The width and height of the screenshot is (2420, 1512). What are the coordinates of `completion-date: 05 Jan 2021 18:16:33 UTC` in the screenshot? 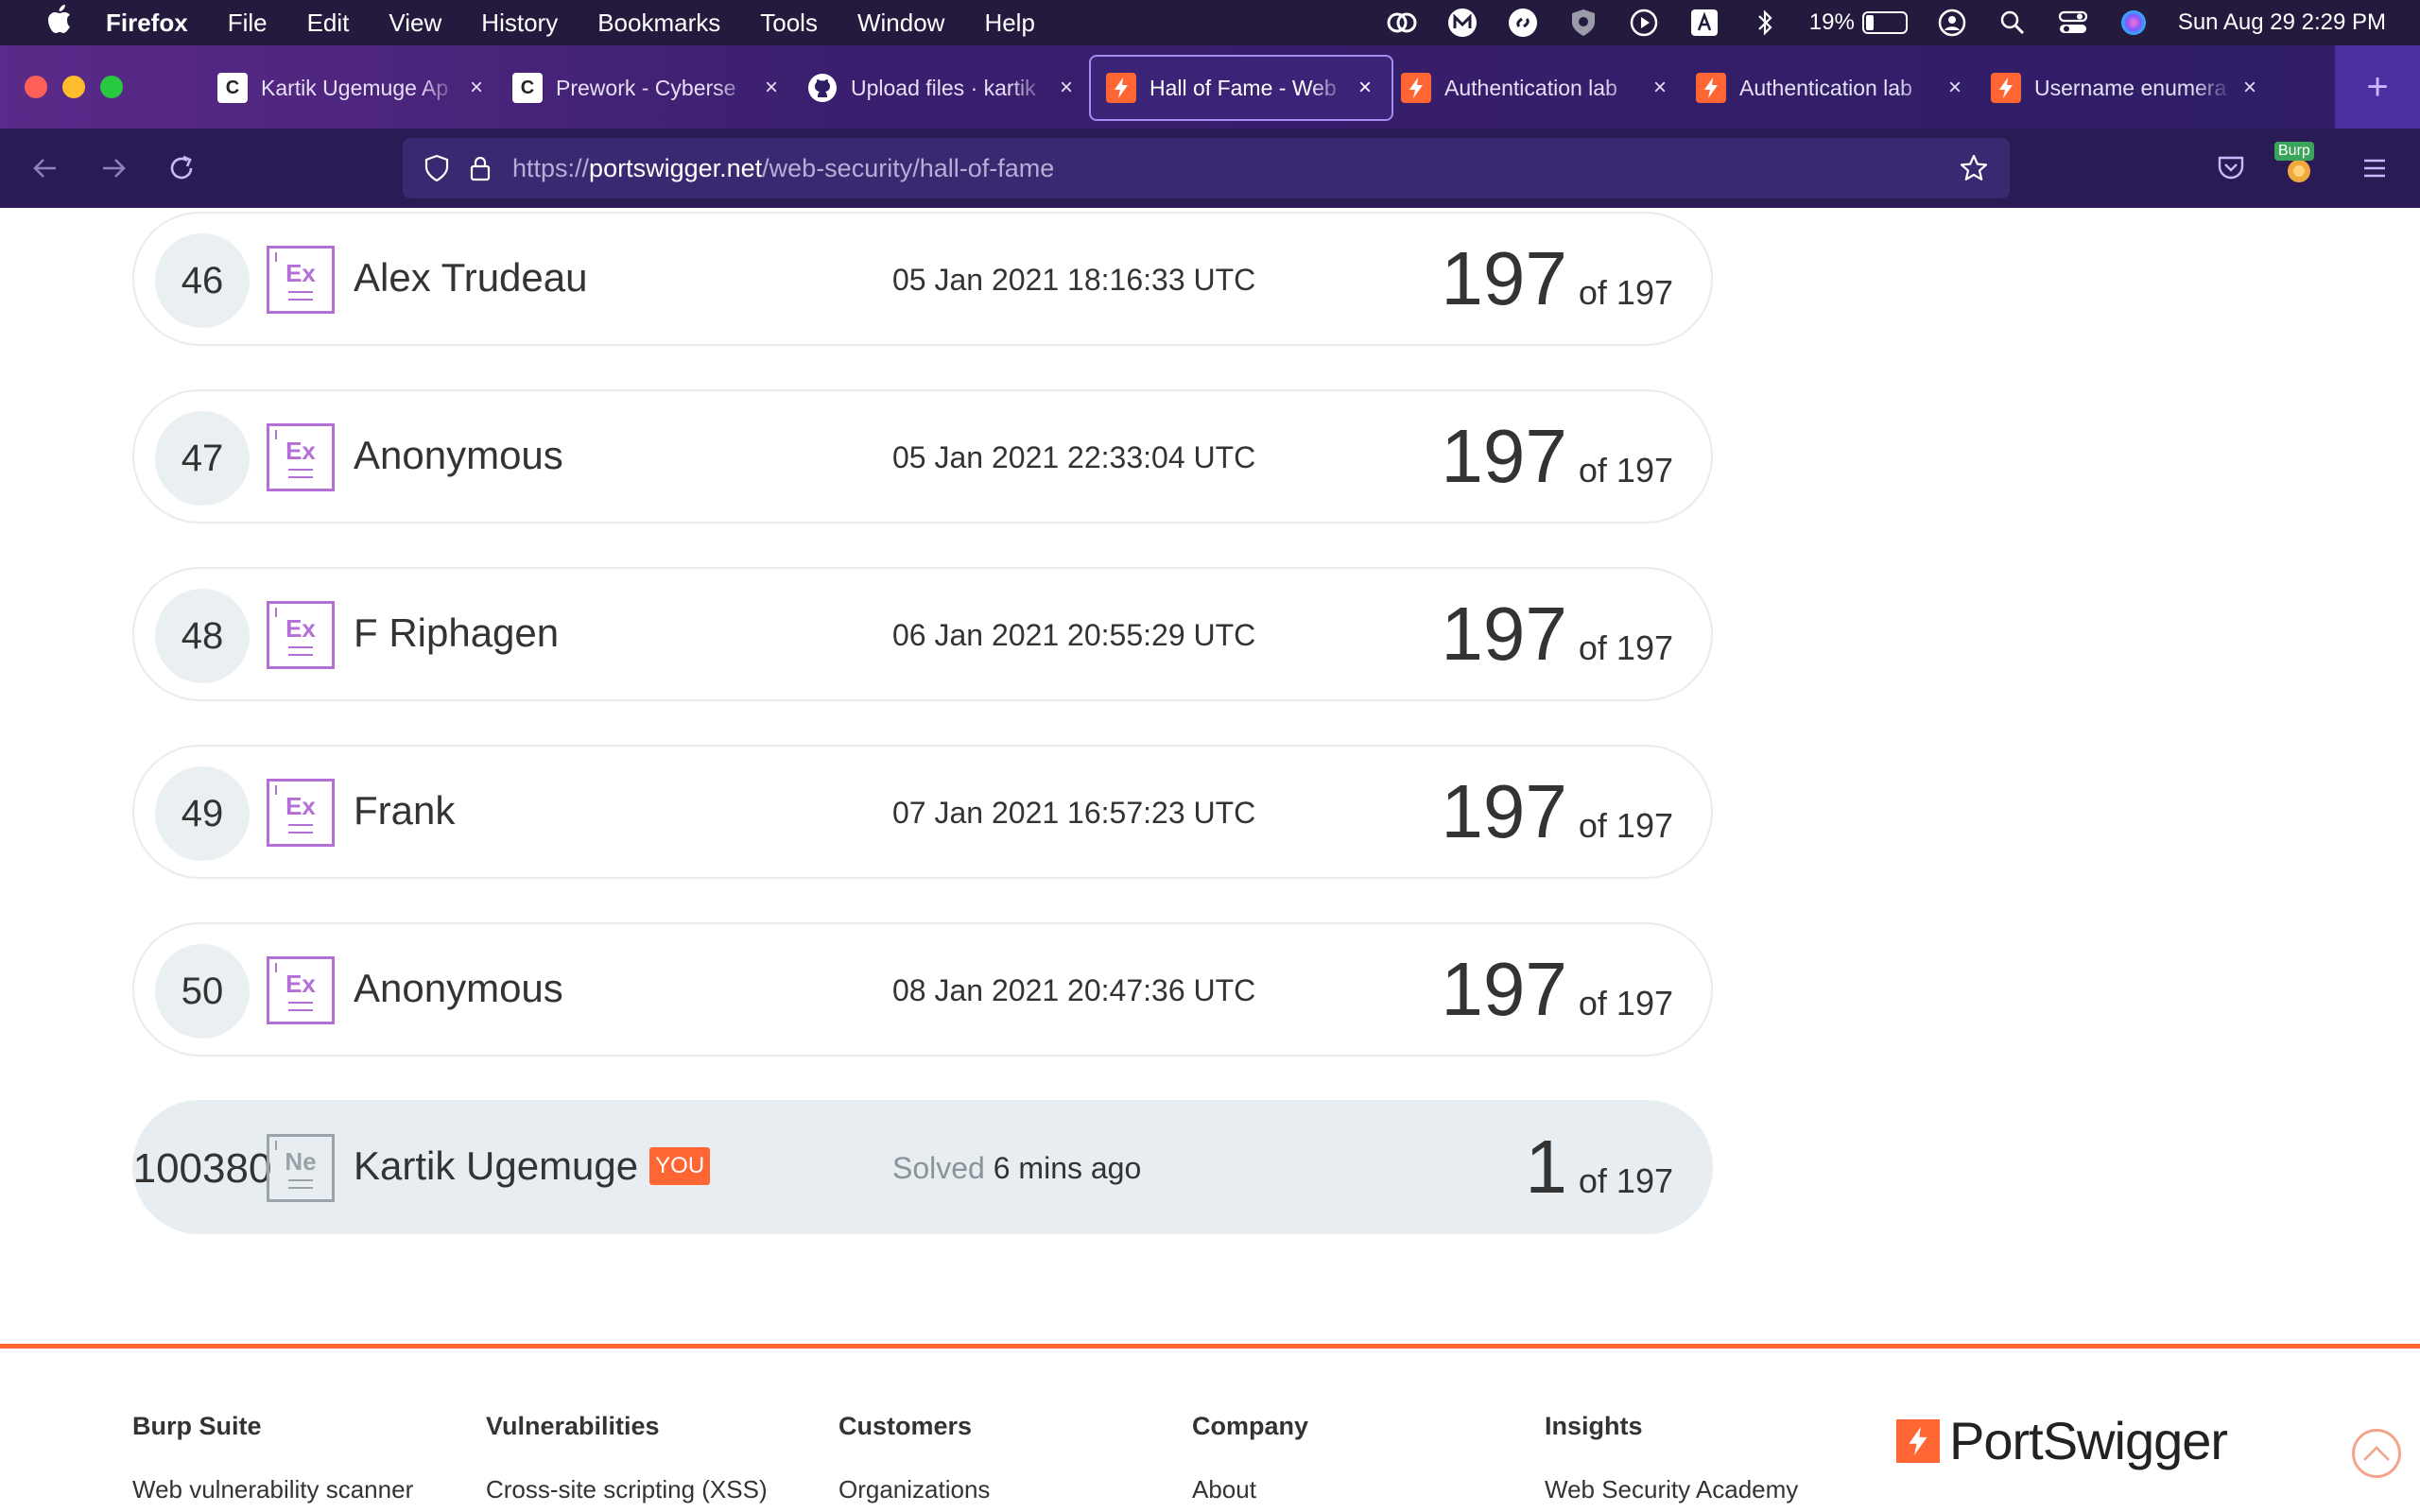 It's located at (1074, 280).